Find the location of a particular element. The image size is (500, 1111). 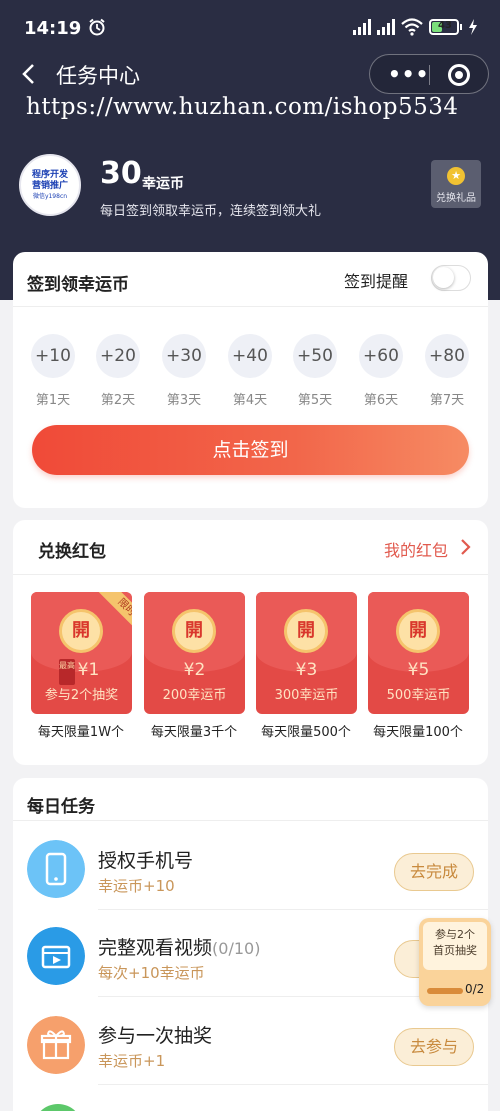

more-icon: ••• is located at coordinates (408, 74).